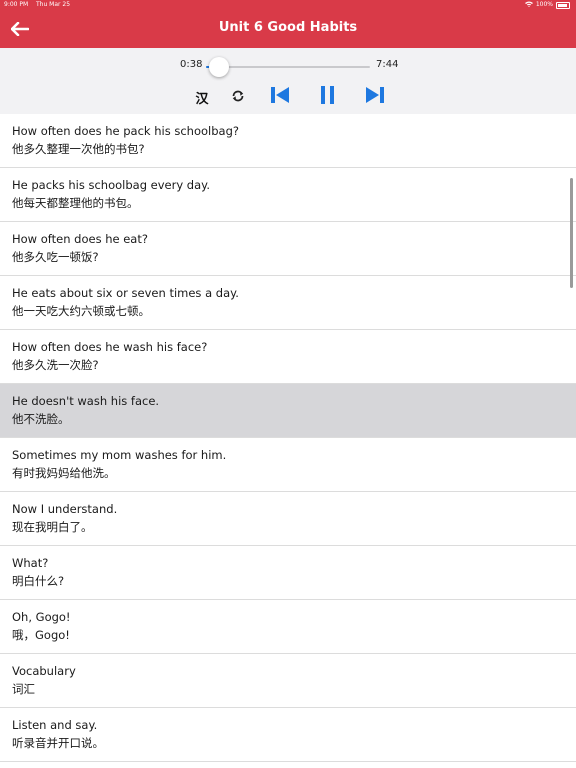 The height and width of the screenshot is (768, 576). Describe the element at coordinates (288, 67) in the screenshot. I see `progress-slider` at that location.